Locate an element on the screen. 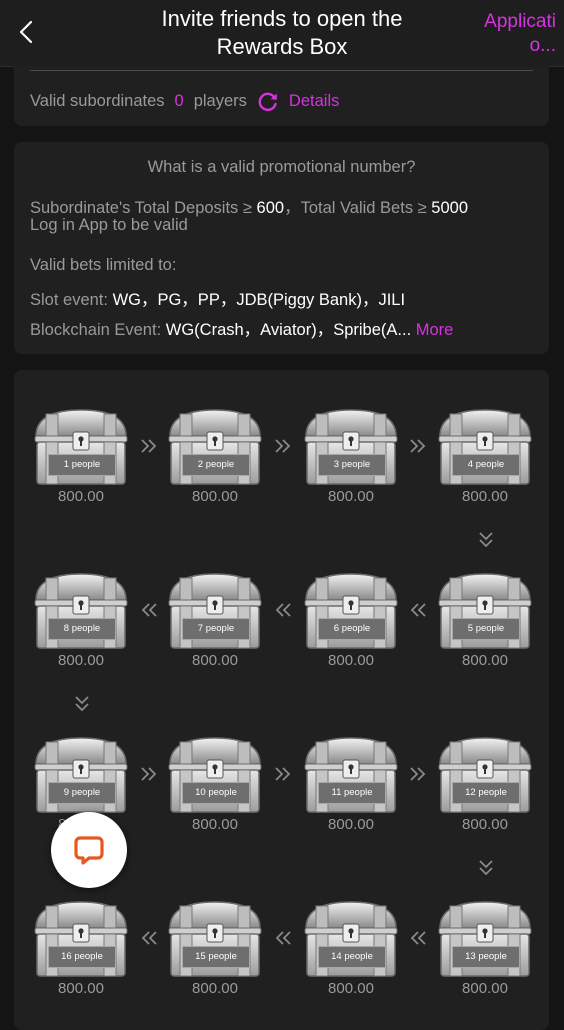 The height and width of the screenshot is (1030, 564). chest-label: 9 people is located at coordinates (82, 793).